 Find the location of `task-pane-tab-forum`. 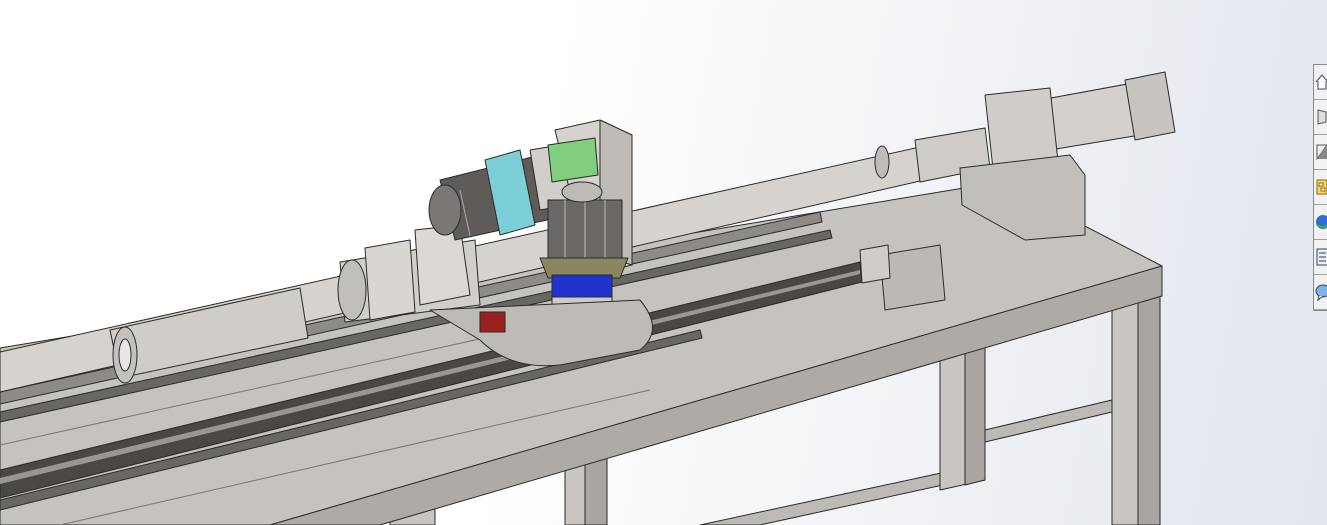

task-pane-tab-forum is located at coordinates (1320, 292).